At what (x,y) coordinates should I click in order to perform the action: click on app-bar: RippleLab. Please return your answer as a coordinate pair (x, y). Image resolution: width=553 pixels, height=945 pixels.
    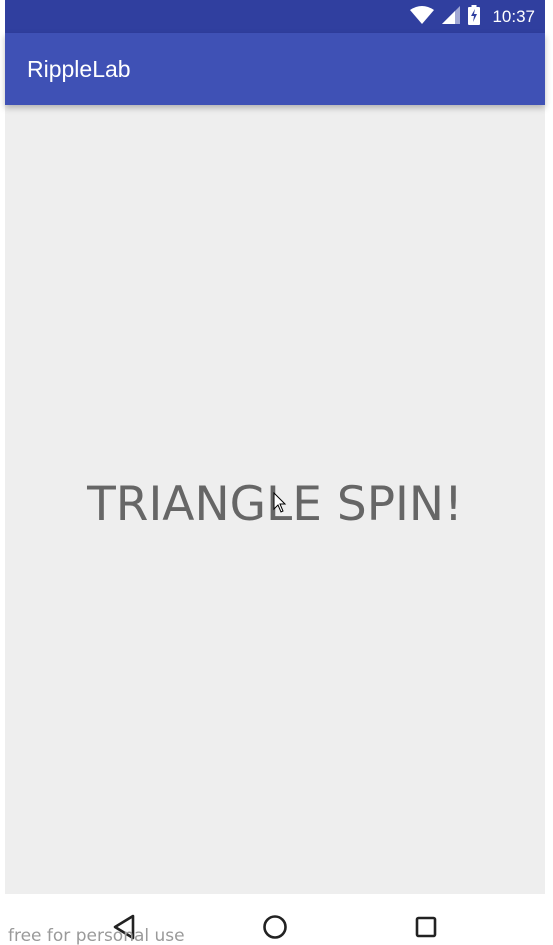
    Looking at the image, I should click on (275, 69).